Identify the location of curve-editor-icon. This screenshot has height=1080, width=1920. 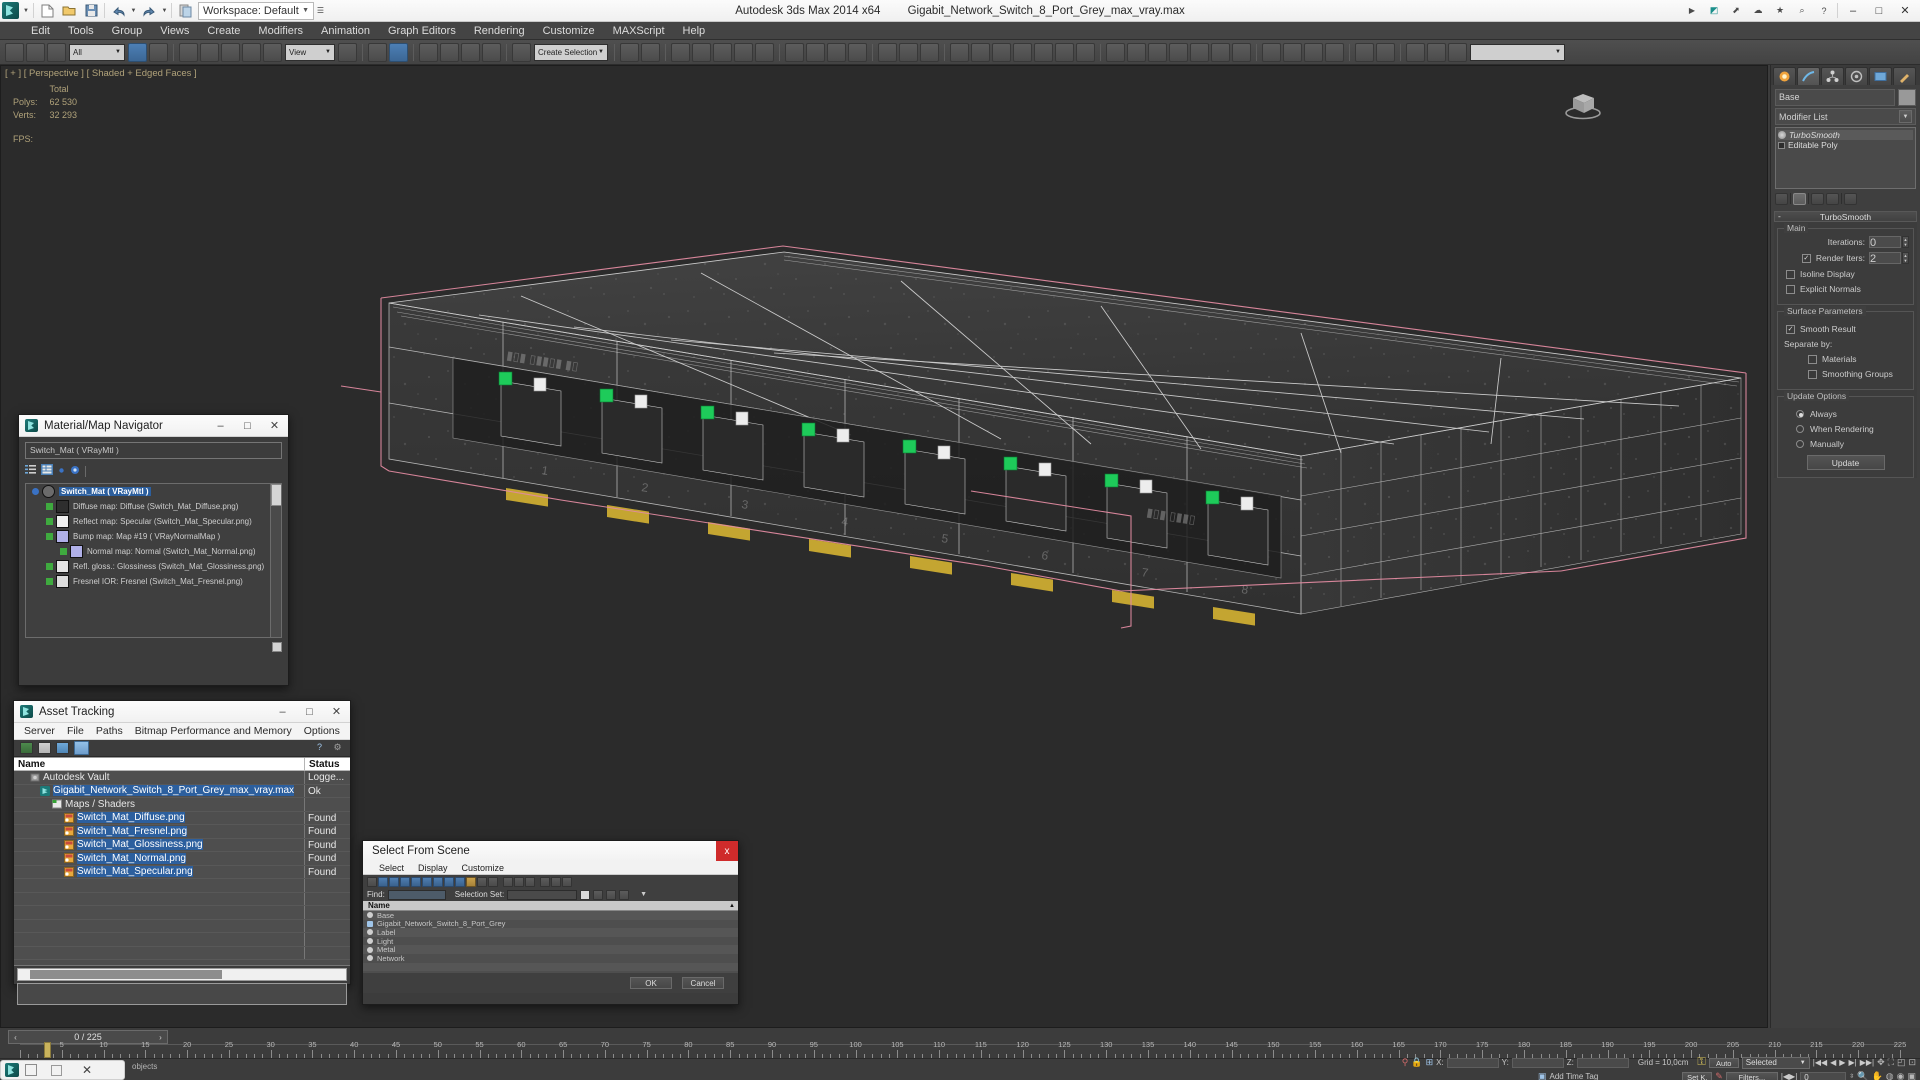
(743, 52).